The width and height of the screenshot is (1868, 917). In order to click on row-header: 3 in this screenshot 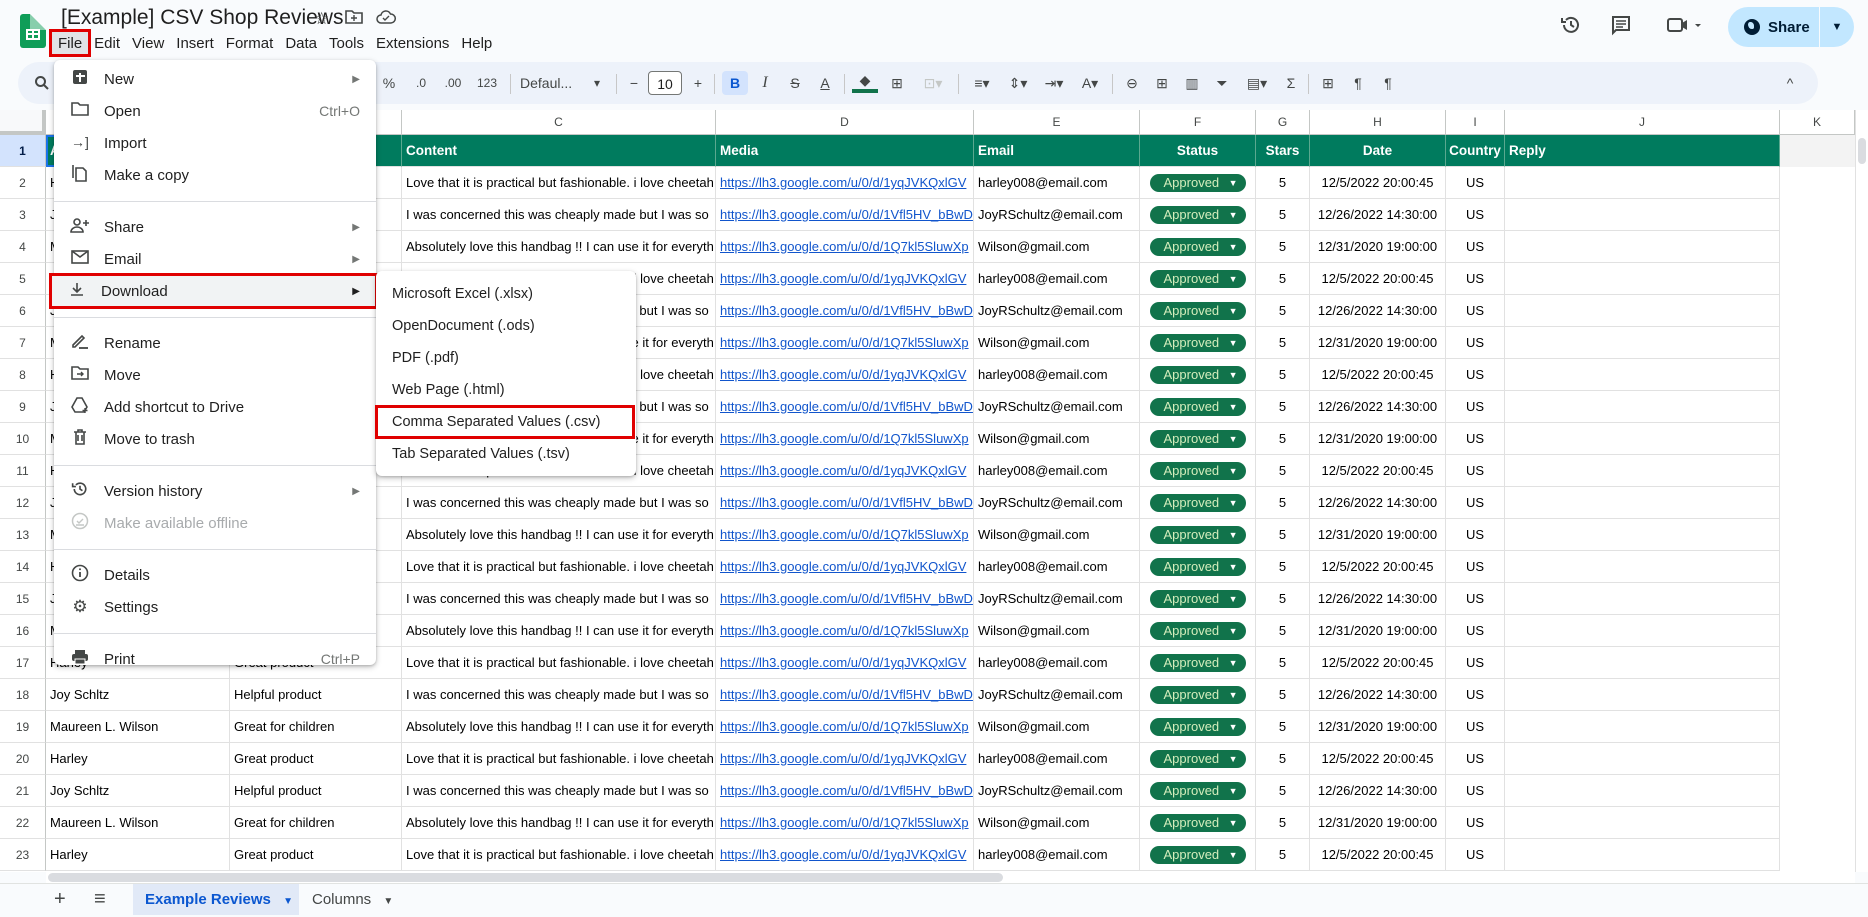, I will do `click(23, 215)`.